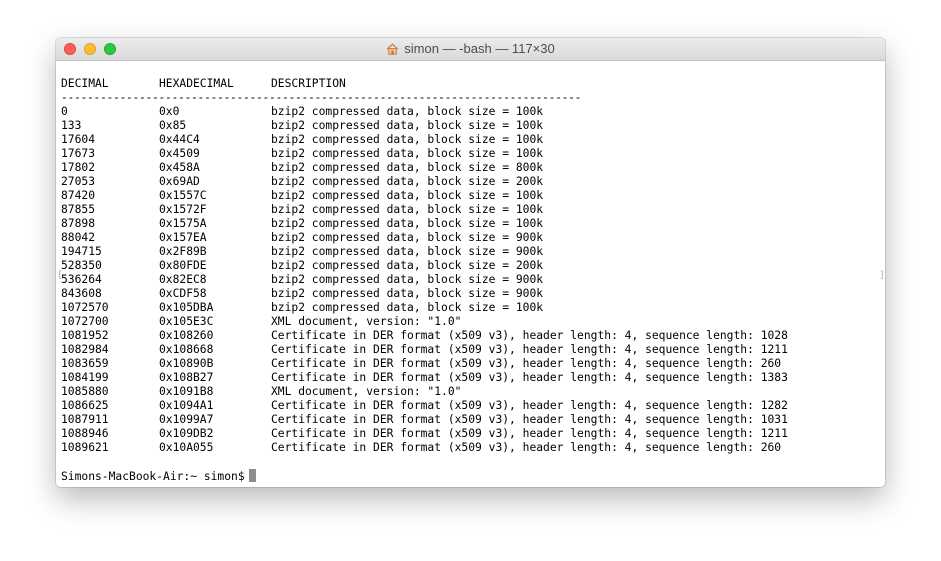  What do you see at coordinates (78, 223) in the screenshot?
I see `row-decimal: 87898` at bounding box center [78, 223].